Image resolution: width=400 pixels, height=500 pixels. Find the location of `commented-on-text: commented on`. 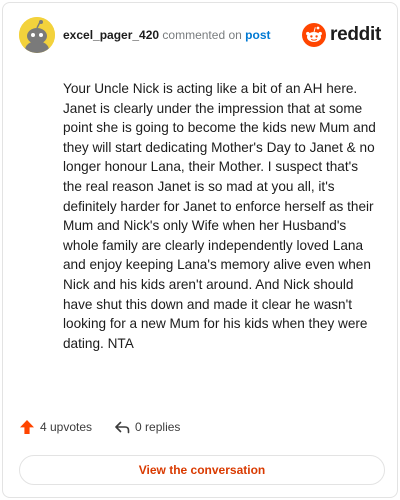

commented-on-text: commented on is located at coordinates (202, 35).